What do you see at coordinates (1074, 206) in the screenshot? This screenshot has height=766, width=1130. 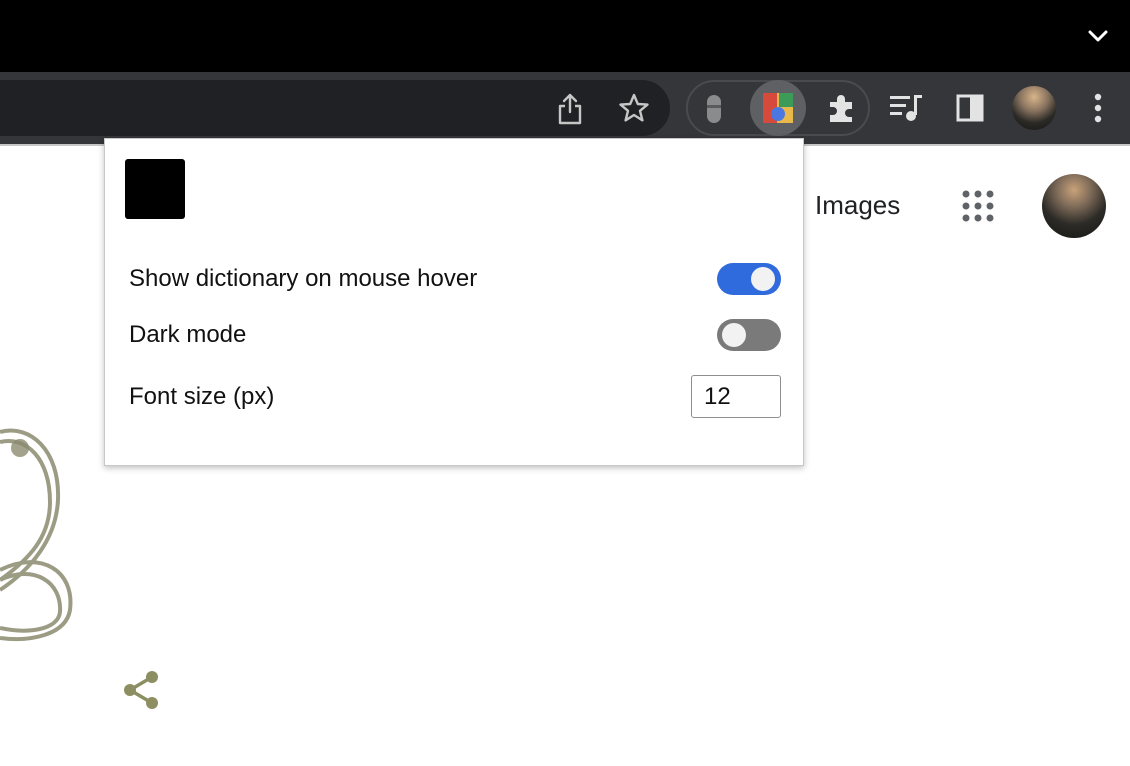 I see `account-avatar` at bounding box center [1074, 206].